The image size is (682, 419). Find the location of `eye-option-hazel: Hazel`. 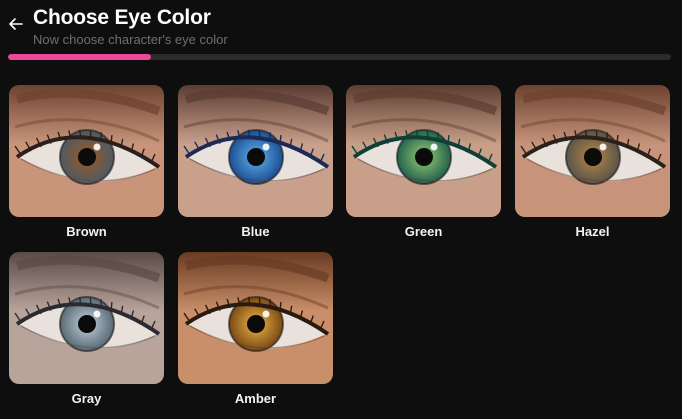

eye-option-hazel: Hazel is located at coordinates (592, 162).